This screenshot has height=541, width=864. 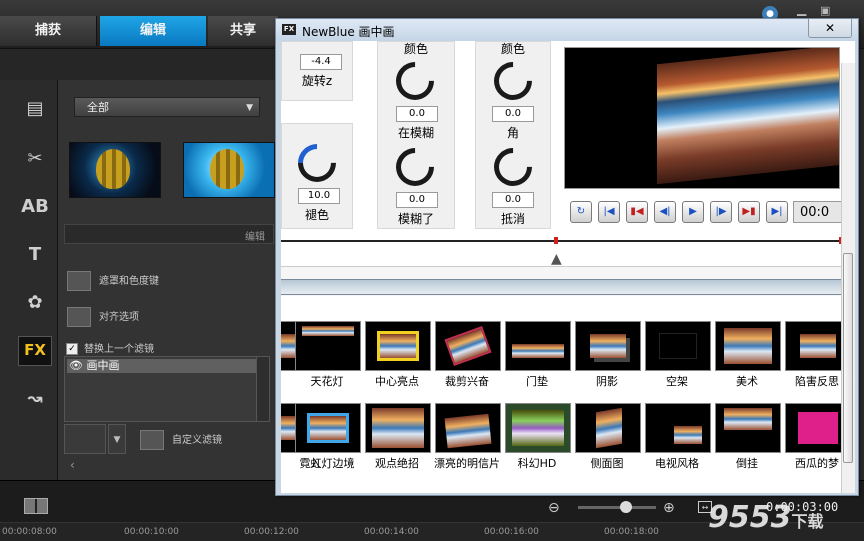 What do you see at coordinates (181, 440) in the screenshot?
I see `custom-filter-button: 自定义滤镜` at bounding box center [181, 440].